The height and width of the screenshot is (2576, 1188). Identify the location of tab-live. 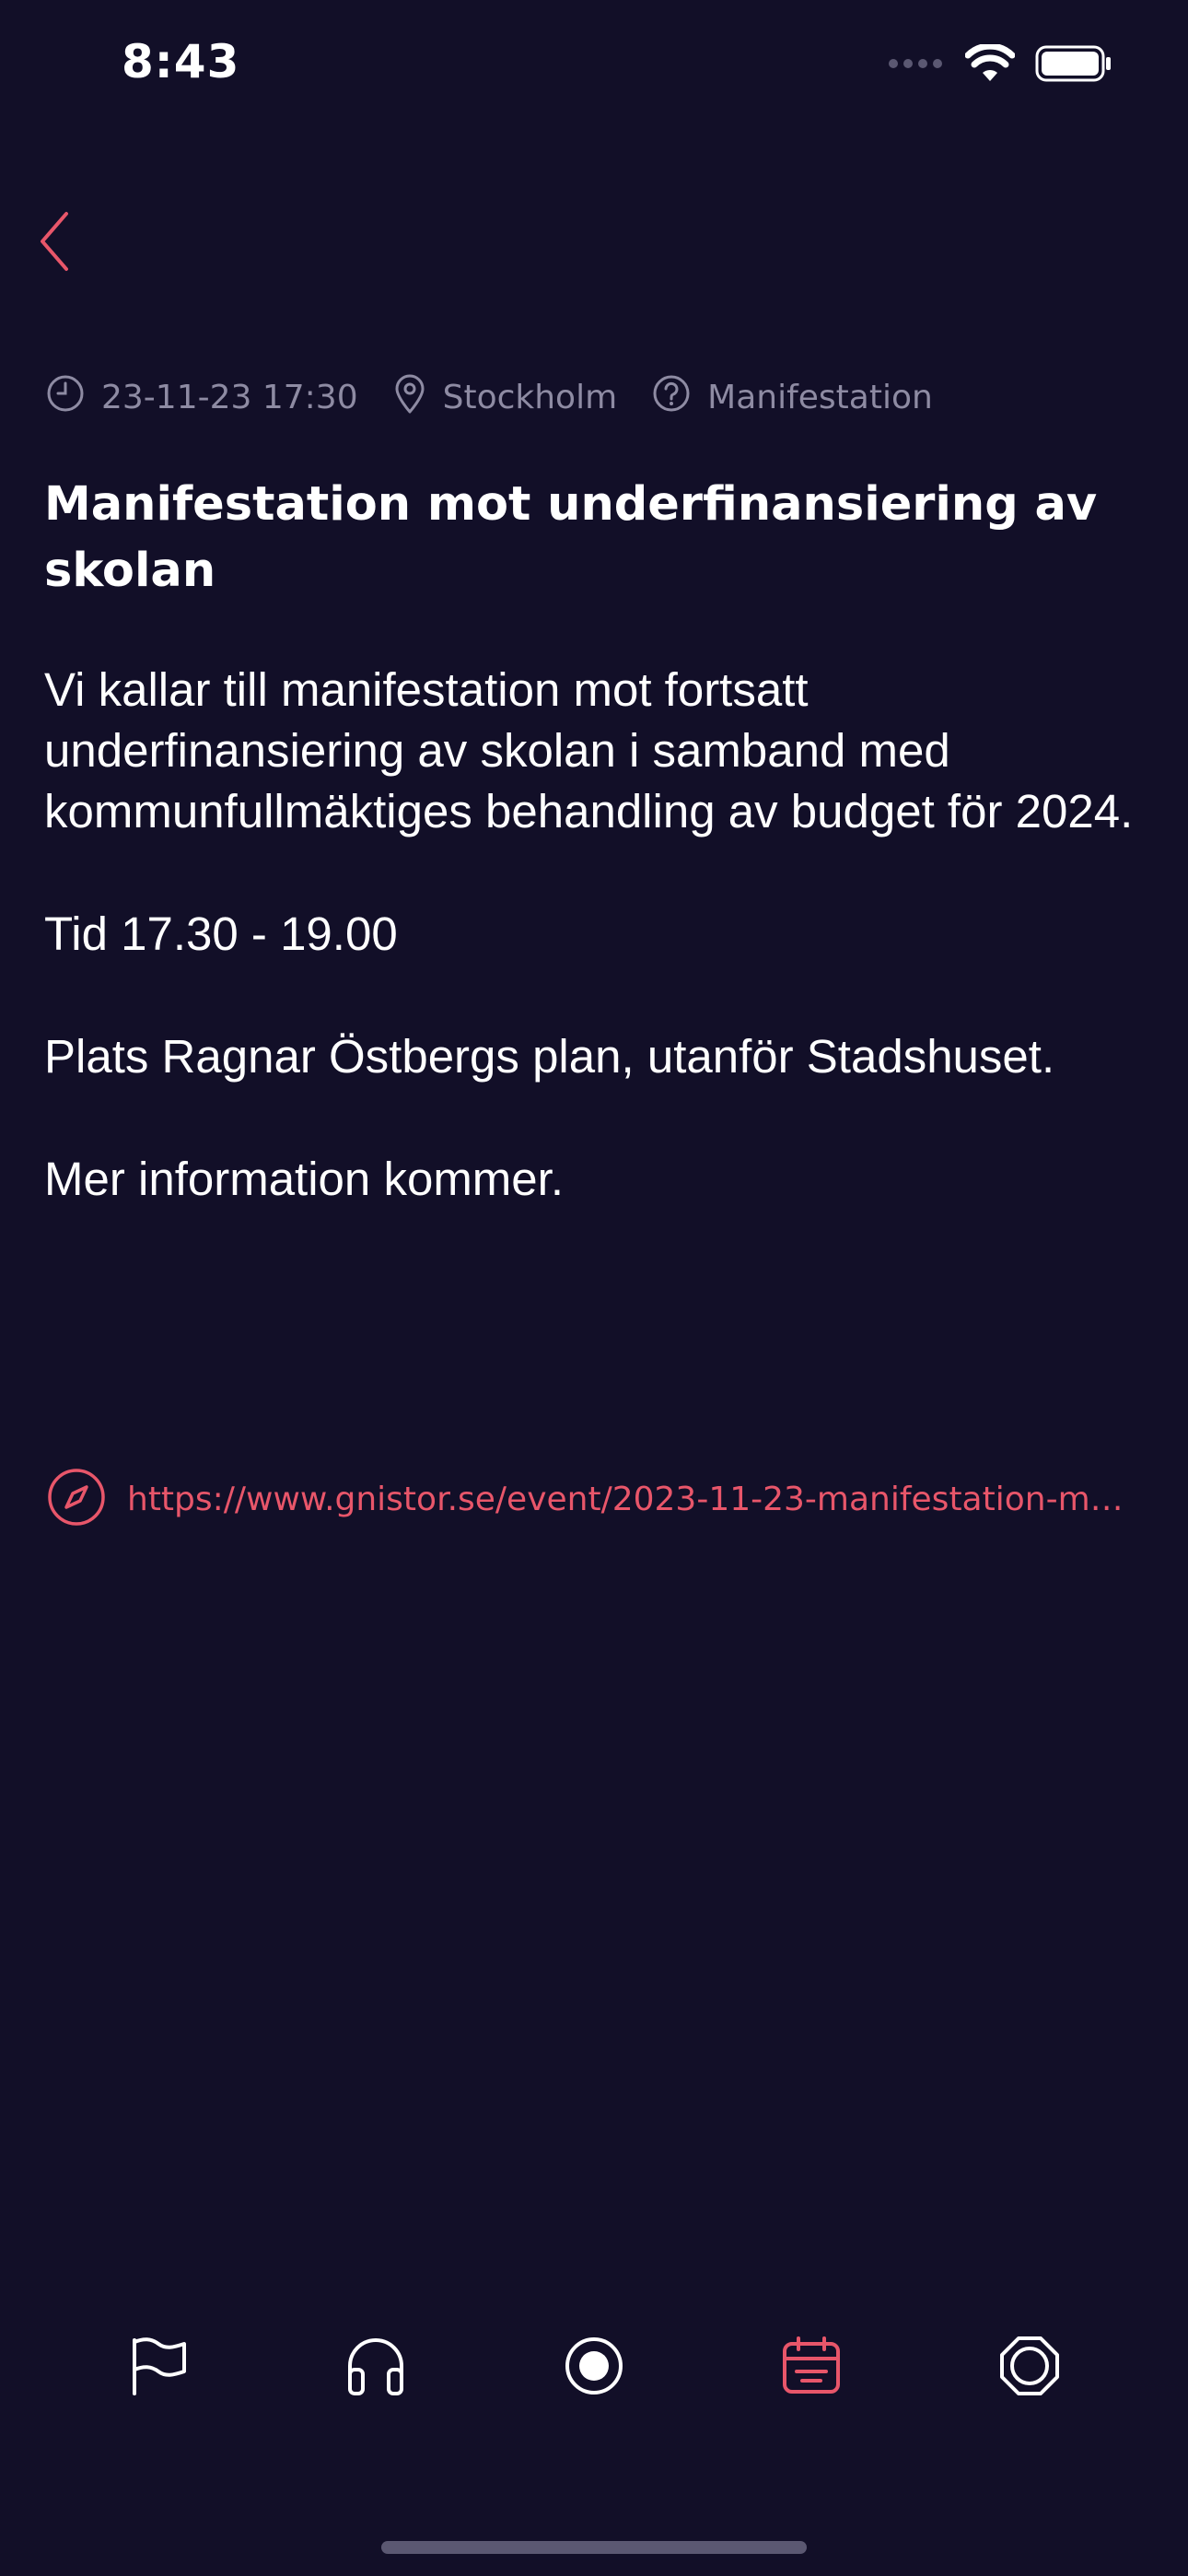
(594, 2368).